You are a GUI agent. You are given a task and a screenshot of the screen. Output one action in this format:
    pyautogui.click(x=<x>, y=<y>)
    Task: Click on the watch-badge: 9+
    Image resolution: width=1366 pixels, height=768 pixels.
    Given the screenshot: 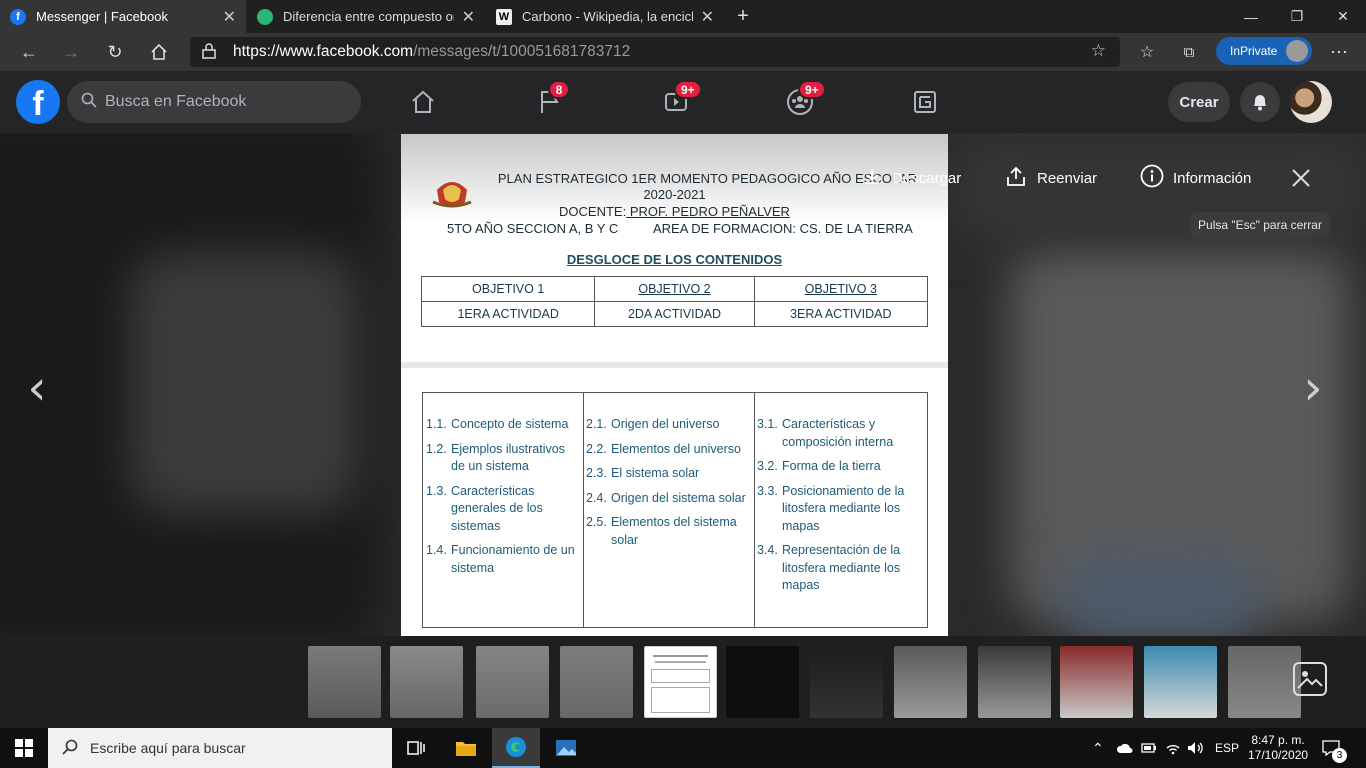 What is the action you would take?
    pyautogui.click(x=688, y=89)
    